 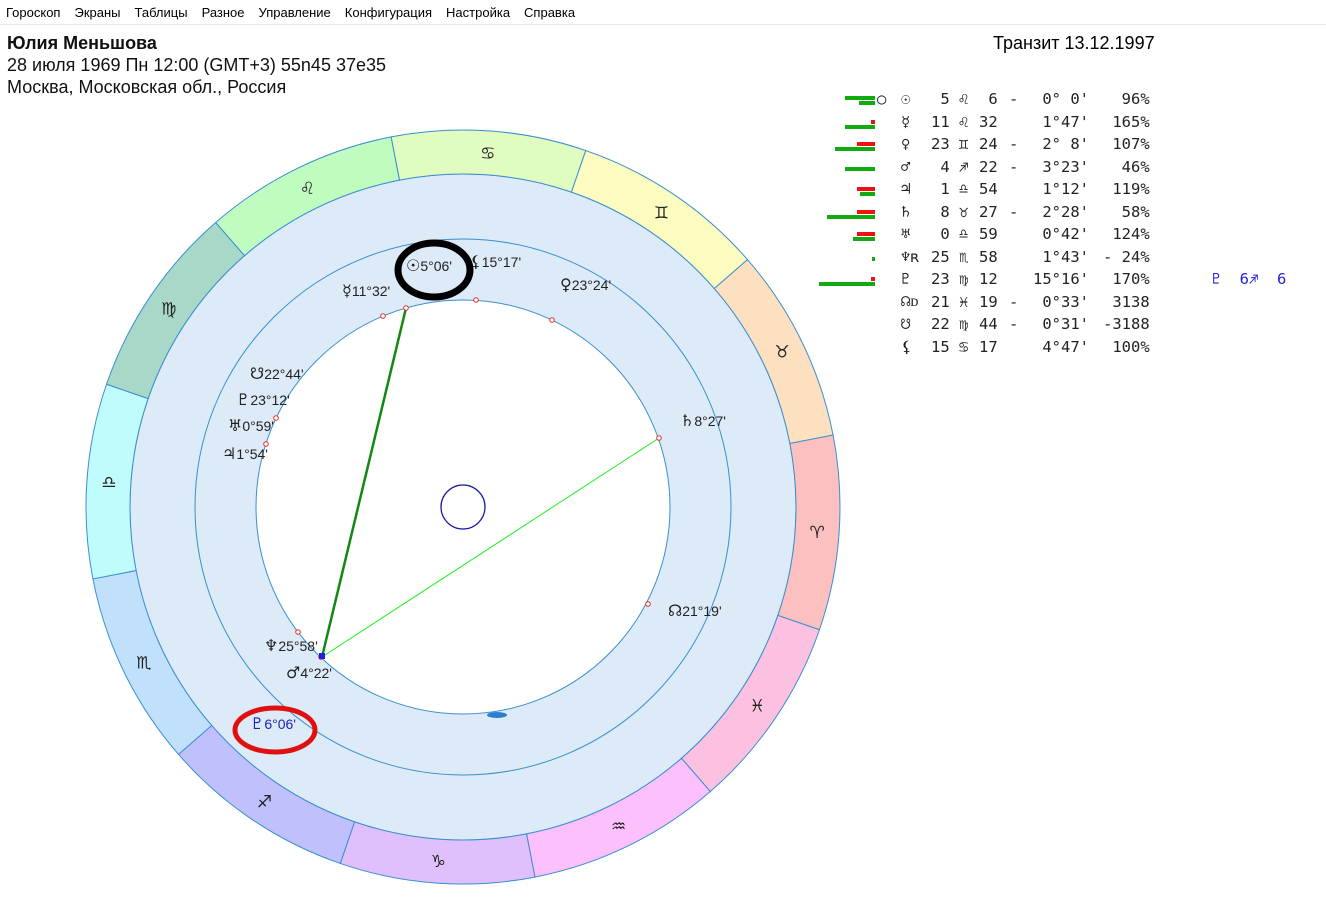 I want to click on percent: -3188, so click(x=1126, y=324).